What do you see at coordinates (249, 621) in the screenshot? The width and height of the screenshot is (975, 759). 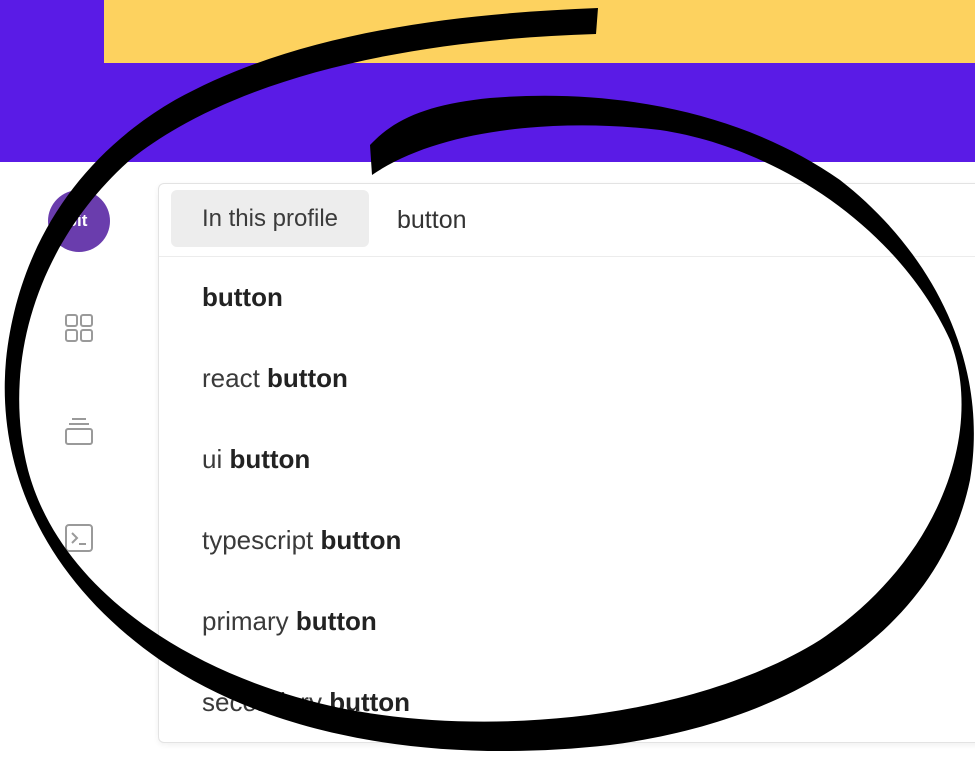 I see `suggestion-prefix: primary` at bounding box center [249, 621].